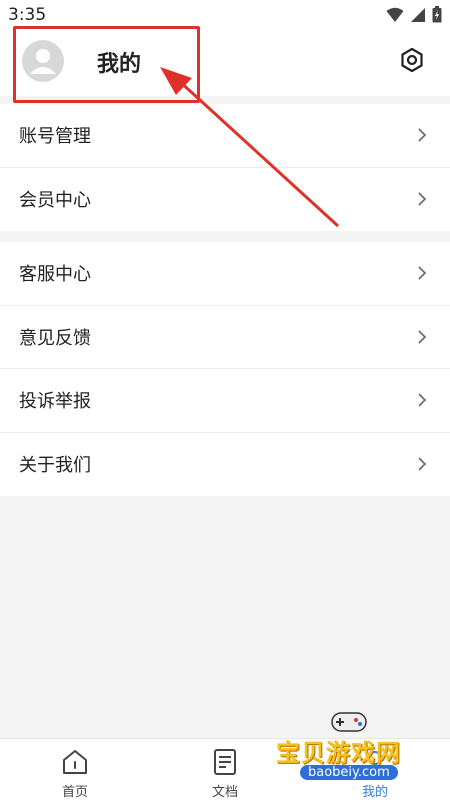  I want to click on page-title: 我的, so click(119, 64).